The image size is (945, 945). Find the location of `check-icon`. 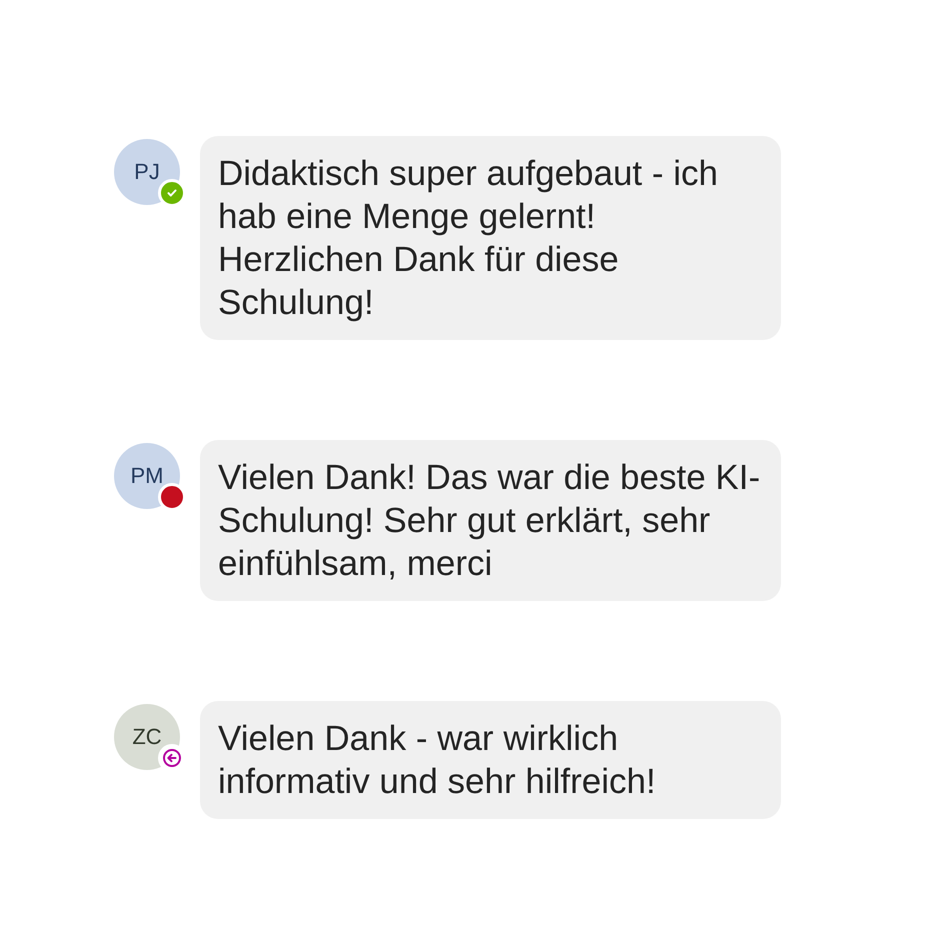

check-icon is located at coordinates (172, 193).